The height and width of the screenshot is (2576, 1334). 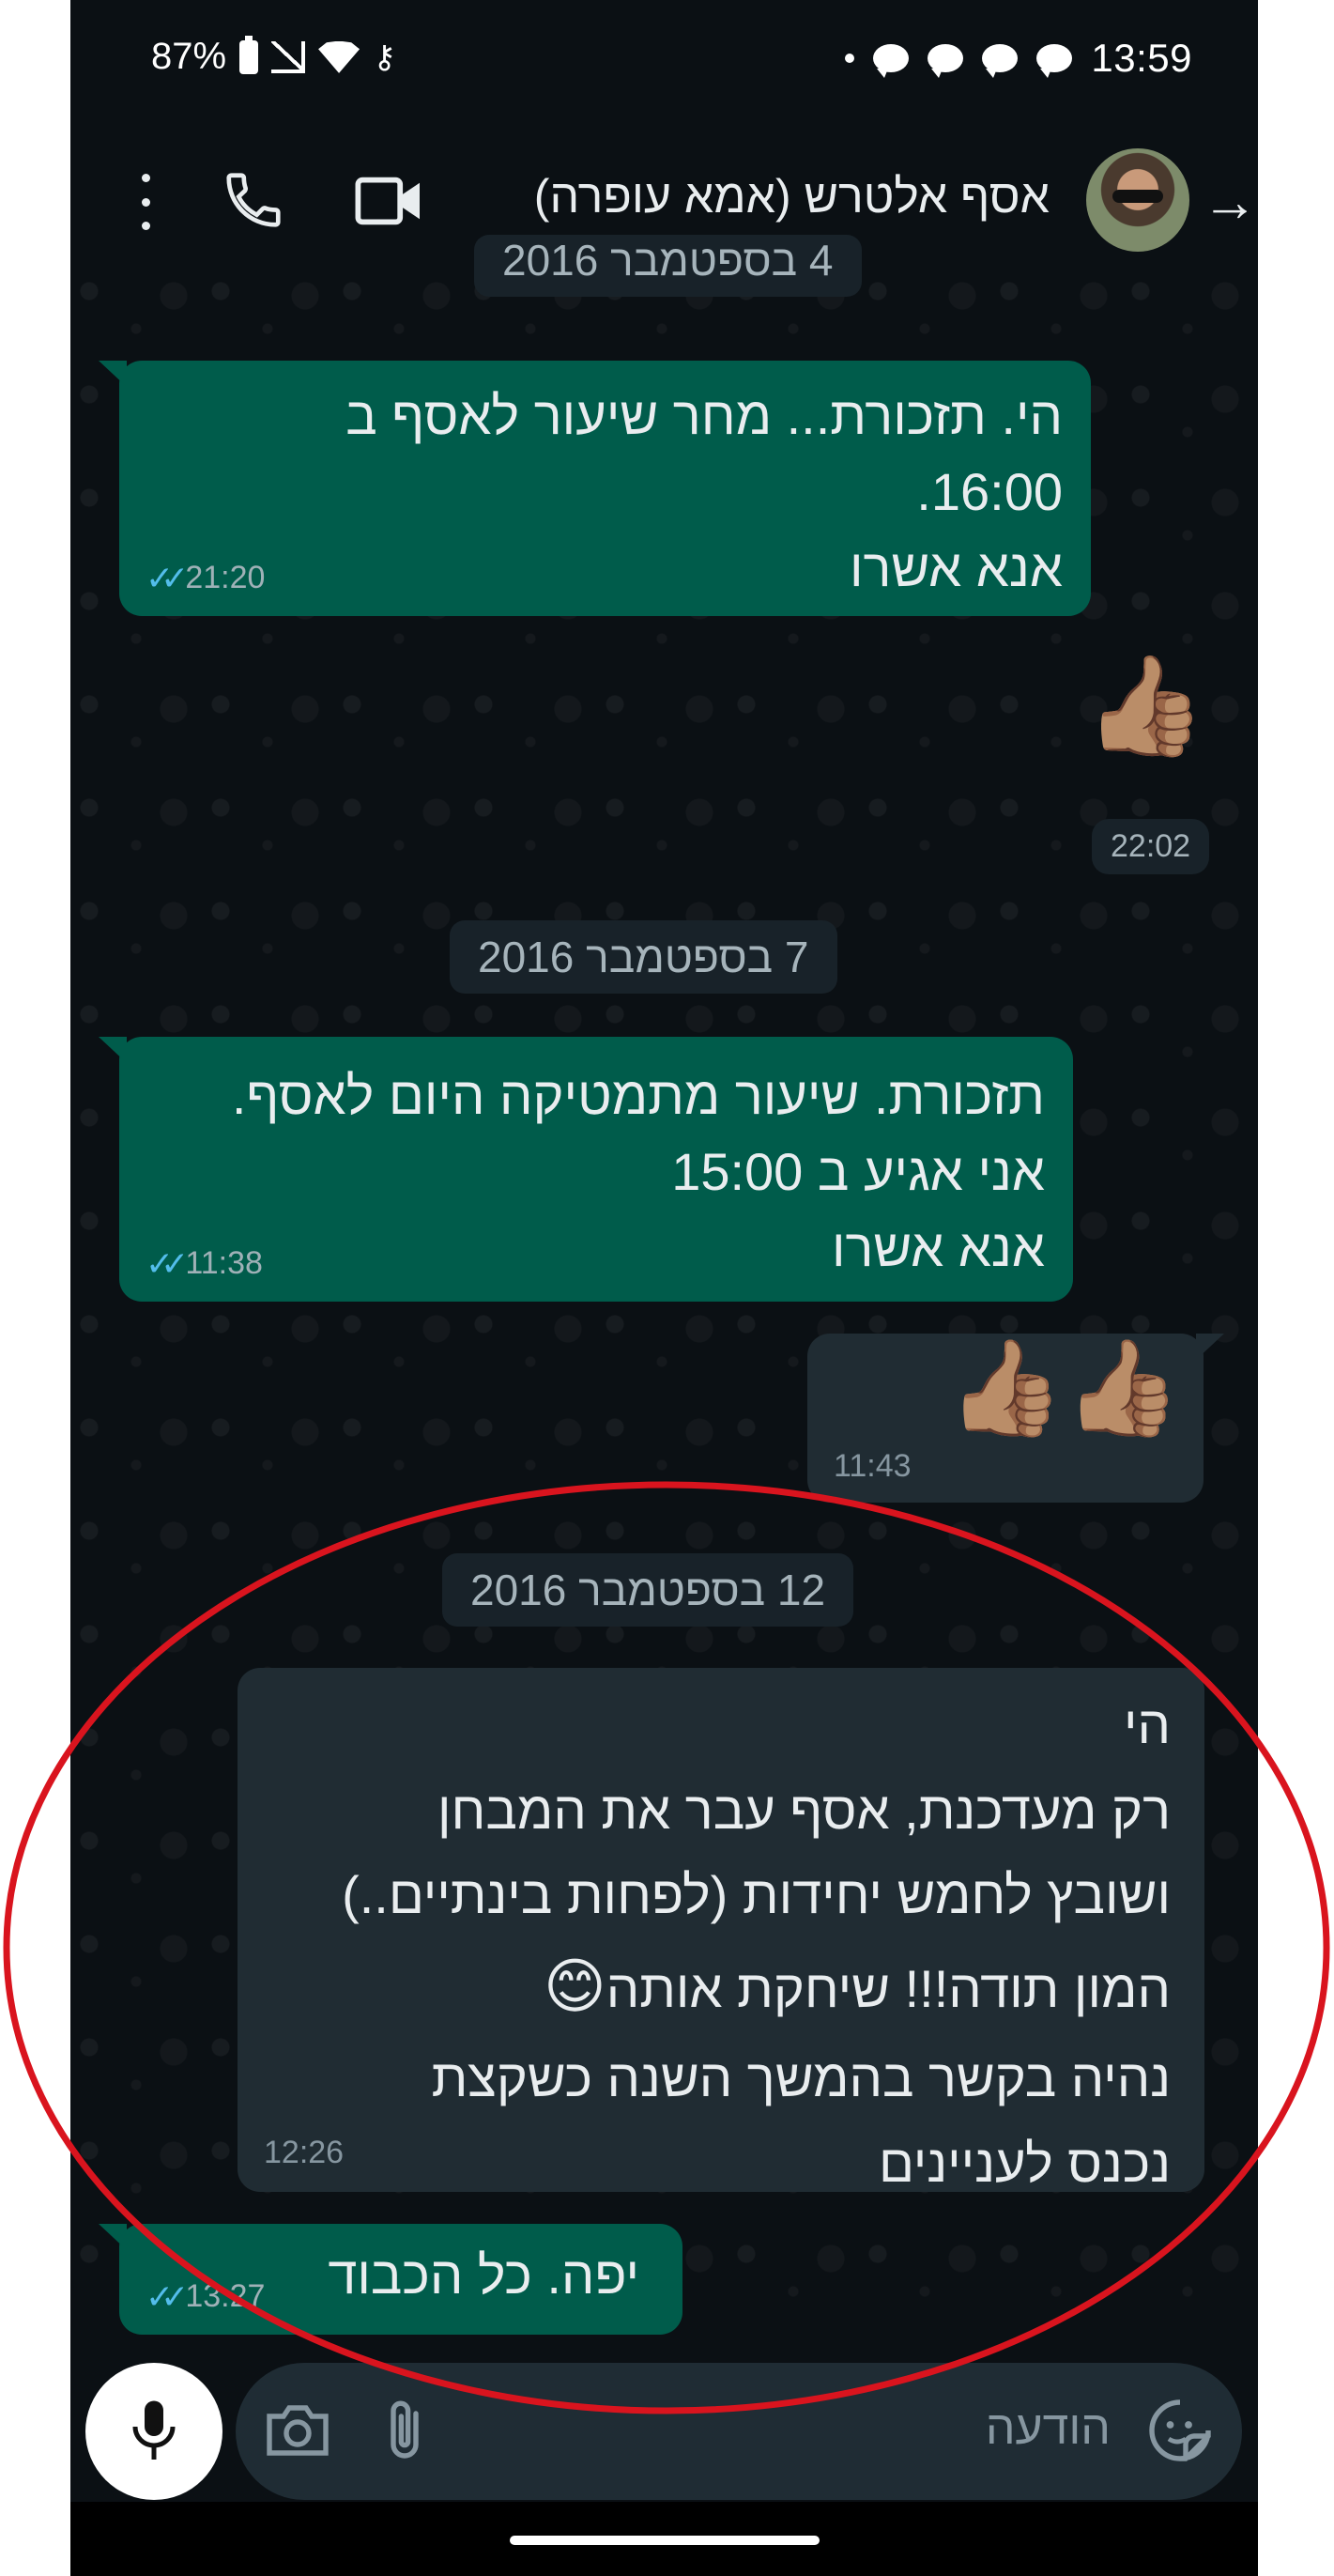 I want to click on message-text: המון תודה!!! שיחקת אותה, so click(x=889, y=1989).